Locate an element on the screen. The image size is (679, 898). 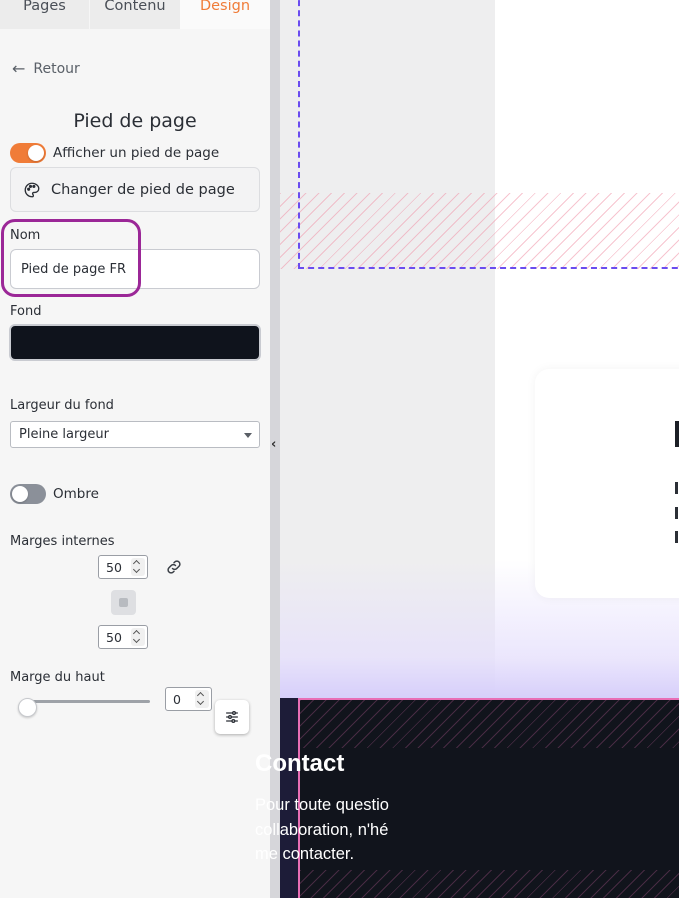
sidebar-tabs: Pages Contenu Design is located at coordinates (135, 14).